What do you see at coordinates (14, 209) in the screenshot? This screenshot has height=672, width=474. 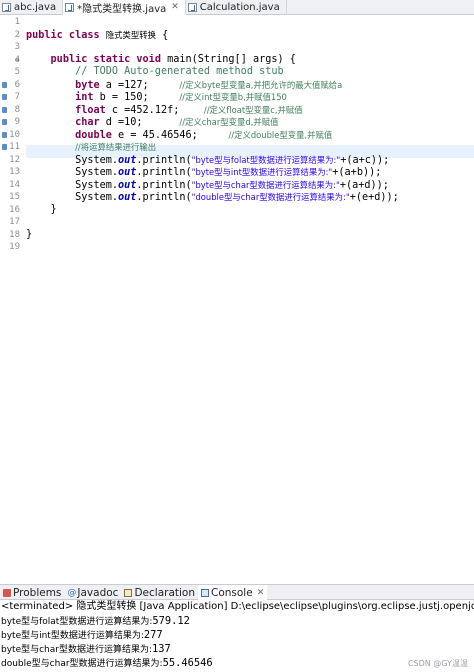 I see `line-number: 16` at bounding box center [14, 209].